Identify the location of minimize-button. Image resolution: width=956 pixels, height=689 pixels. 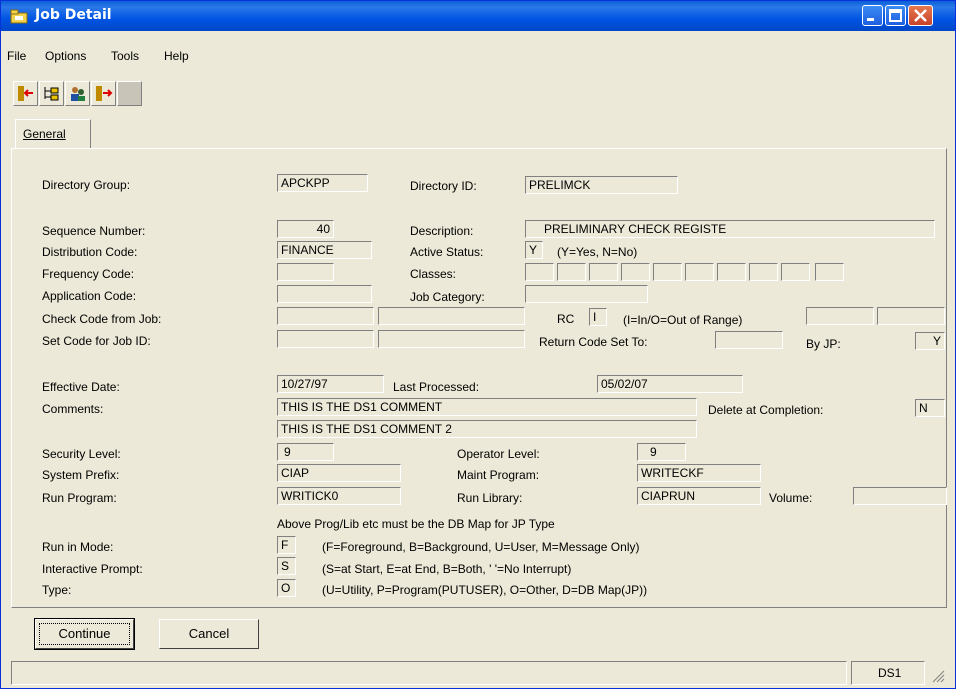
(872, 15).